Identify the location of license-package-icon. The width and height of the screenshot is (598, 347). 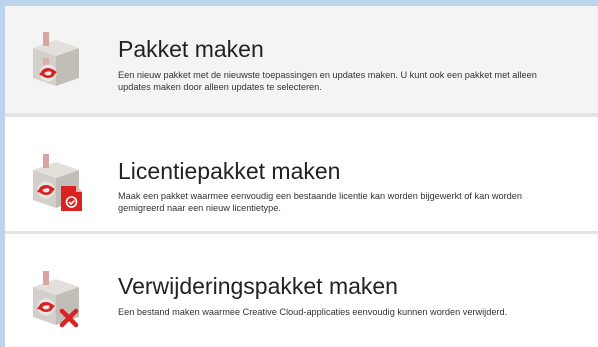
(56, 182).